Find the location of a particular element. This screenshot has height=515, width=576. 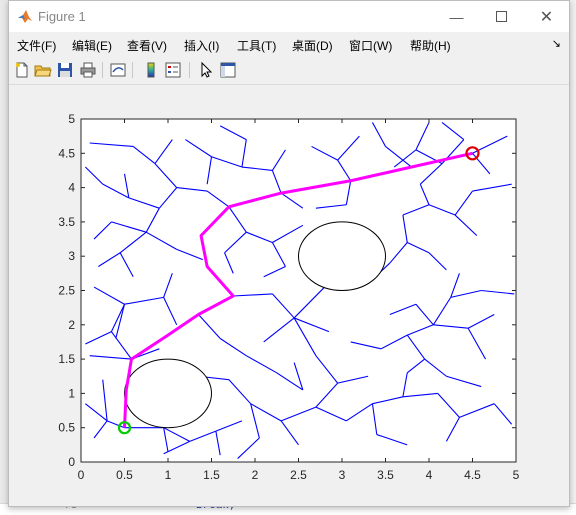

x-tick-label: 0 is located at coordinates (81, 475).